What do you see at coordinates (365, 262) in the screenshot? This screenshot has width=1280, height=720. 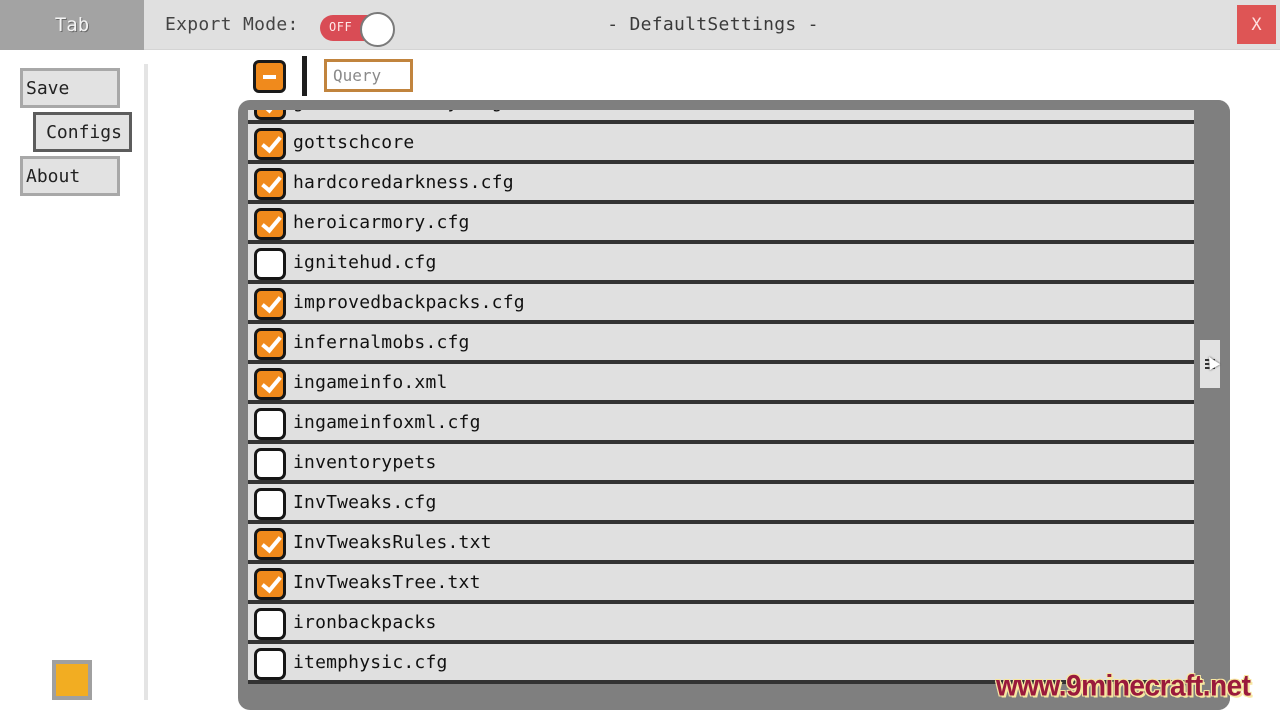 I see `config-file-name: ignitehud.cfg` at bounding box center [365, 262].